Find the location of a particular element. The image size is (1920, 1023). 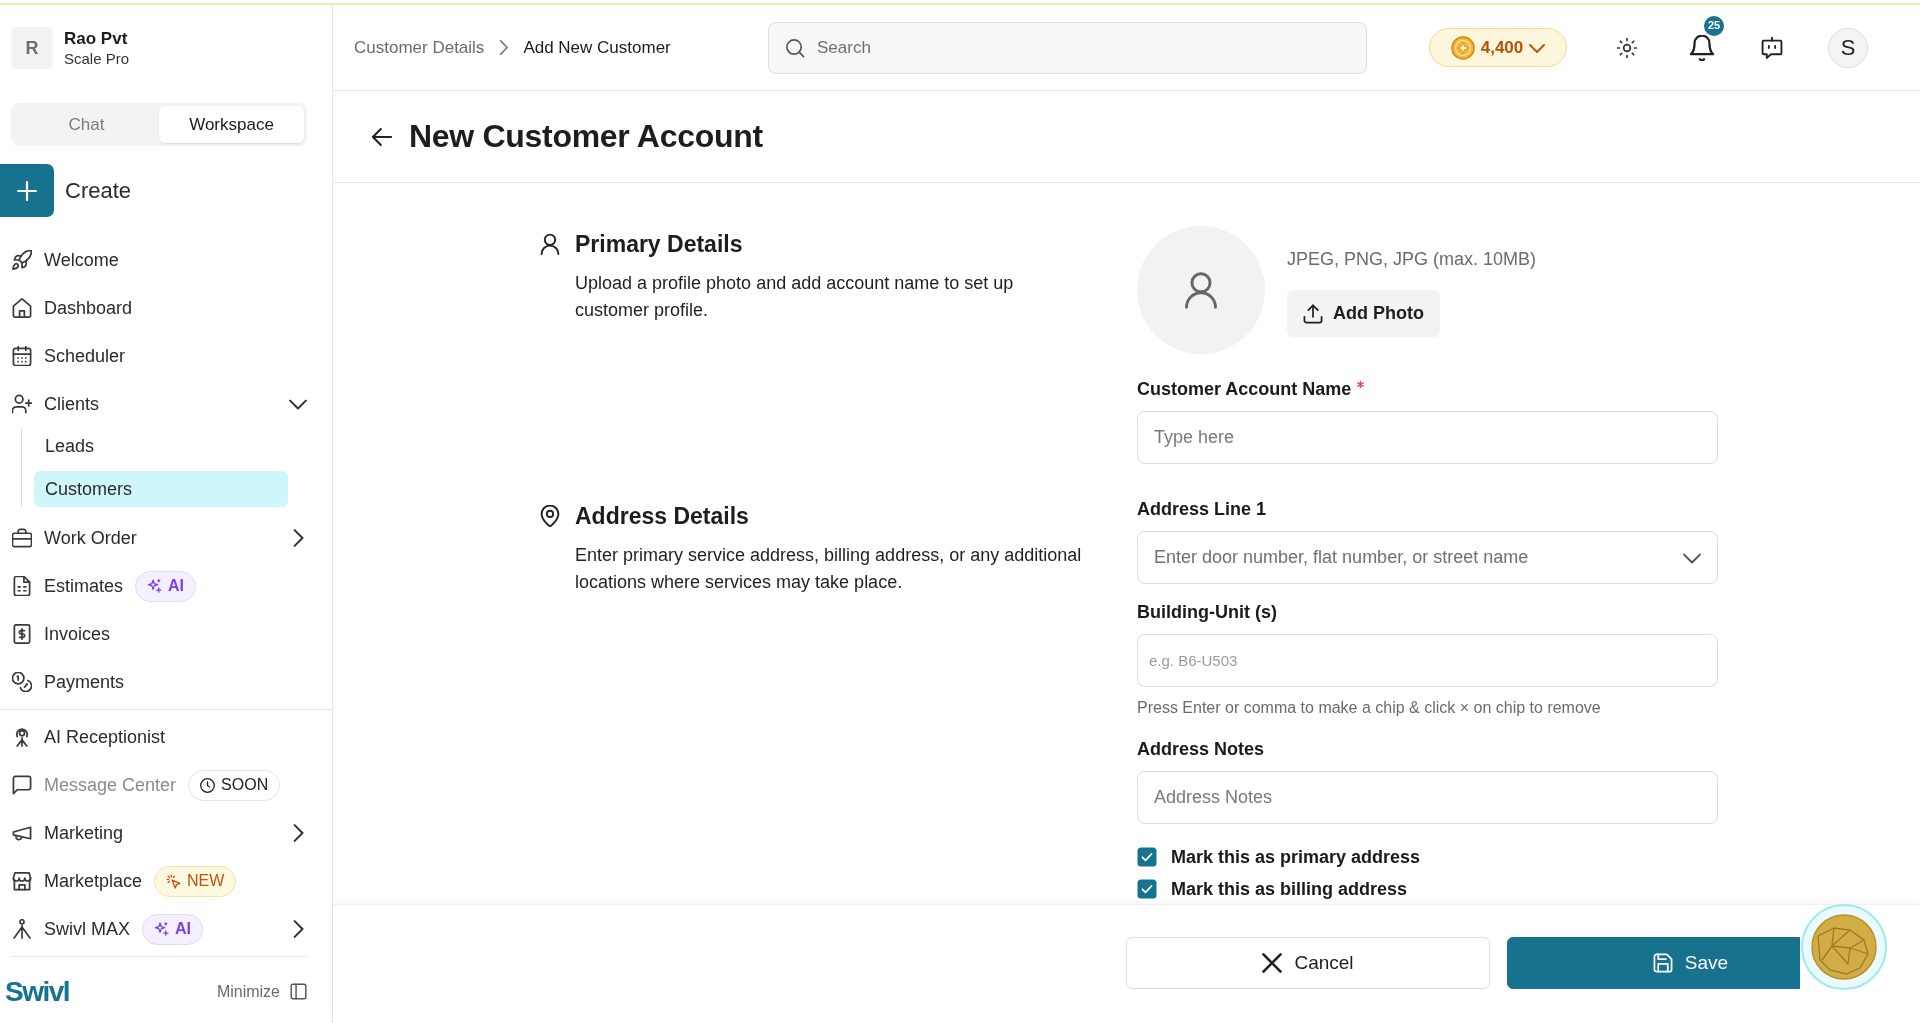

file-hint: JPEG, PNG, JPG (max. 10MB) is located at coordinates (1412, 259).